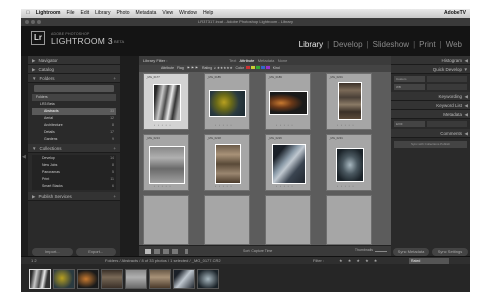 Image resolution: width=495 pixels, height=303 pixels. I want to click on metadata-preset-value, so click(446, 124).